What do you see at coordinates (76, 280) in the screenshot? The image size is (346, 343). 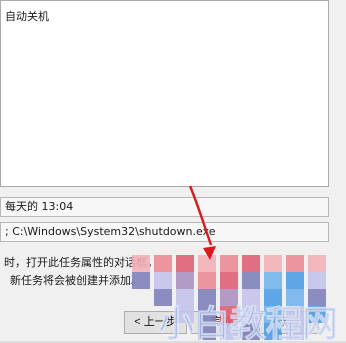 I see `create-task-hint: 新任务将会被创建并添加。` at bounding box center [76, 280].